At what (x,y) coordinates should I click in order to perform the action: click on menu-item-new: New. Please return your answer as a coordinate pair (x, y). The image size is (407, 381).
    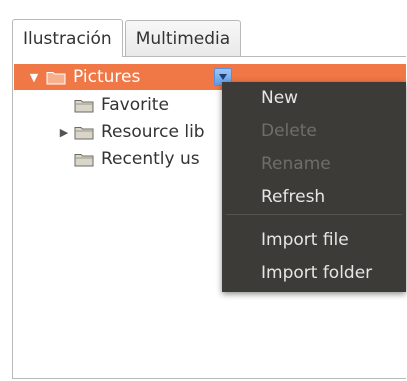
    Looking at the image, I should click on (279, 98).